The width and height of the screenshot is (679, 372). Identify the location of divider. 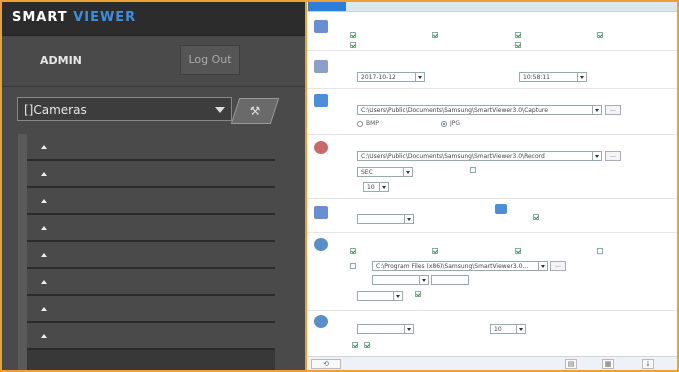
(153, 86).